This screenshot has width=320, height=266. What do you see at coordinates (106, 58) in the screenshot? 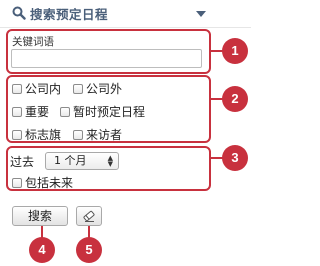
I see `keyword-input` at bounding box center [106, 58].